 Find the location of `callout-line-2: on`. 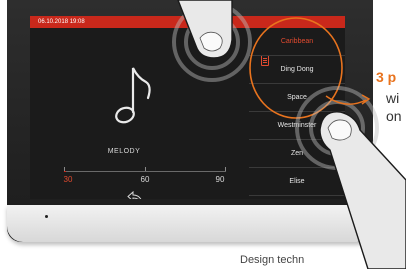

callout-line-2: on is located at coordinates (394, 116).